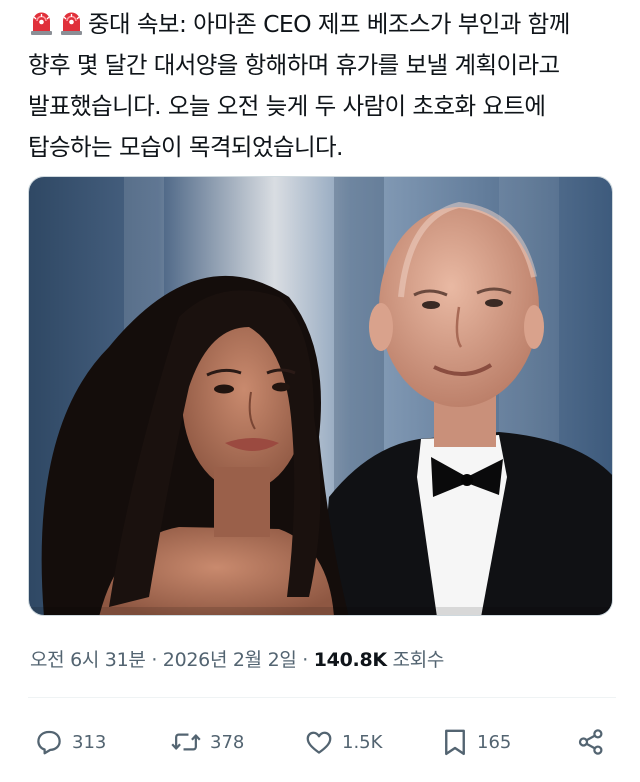  What do you see at coordinates (88, 660) in the screenshot?
I see `post-time: 오전 6시 31분` at bounding box center [88, 660].